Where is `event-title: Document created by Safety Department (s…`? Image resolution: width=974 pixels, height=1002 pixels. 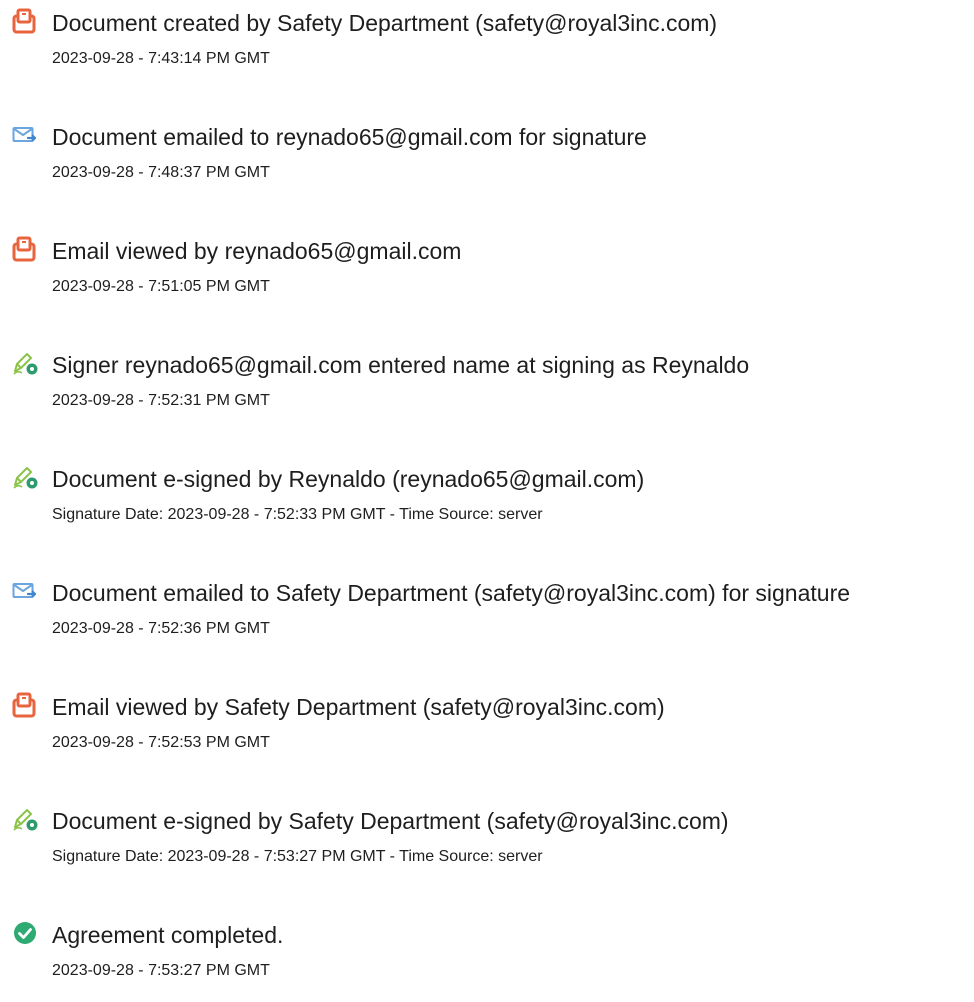 event-title: Document created by Safety Department (s… is located at coordinates (385, 23).